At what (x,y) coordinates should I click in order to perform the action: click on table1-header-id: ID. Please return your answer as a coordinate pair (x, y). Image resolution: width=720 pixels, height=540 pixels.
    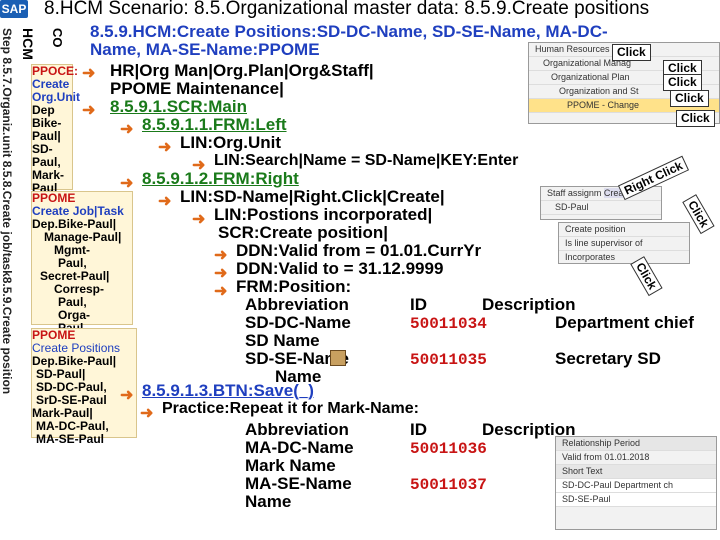
    Looking at the image, I should click on (418, 304).